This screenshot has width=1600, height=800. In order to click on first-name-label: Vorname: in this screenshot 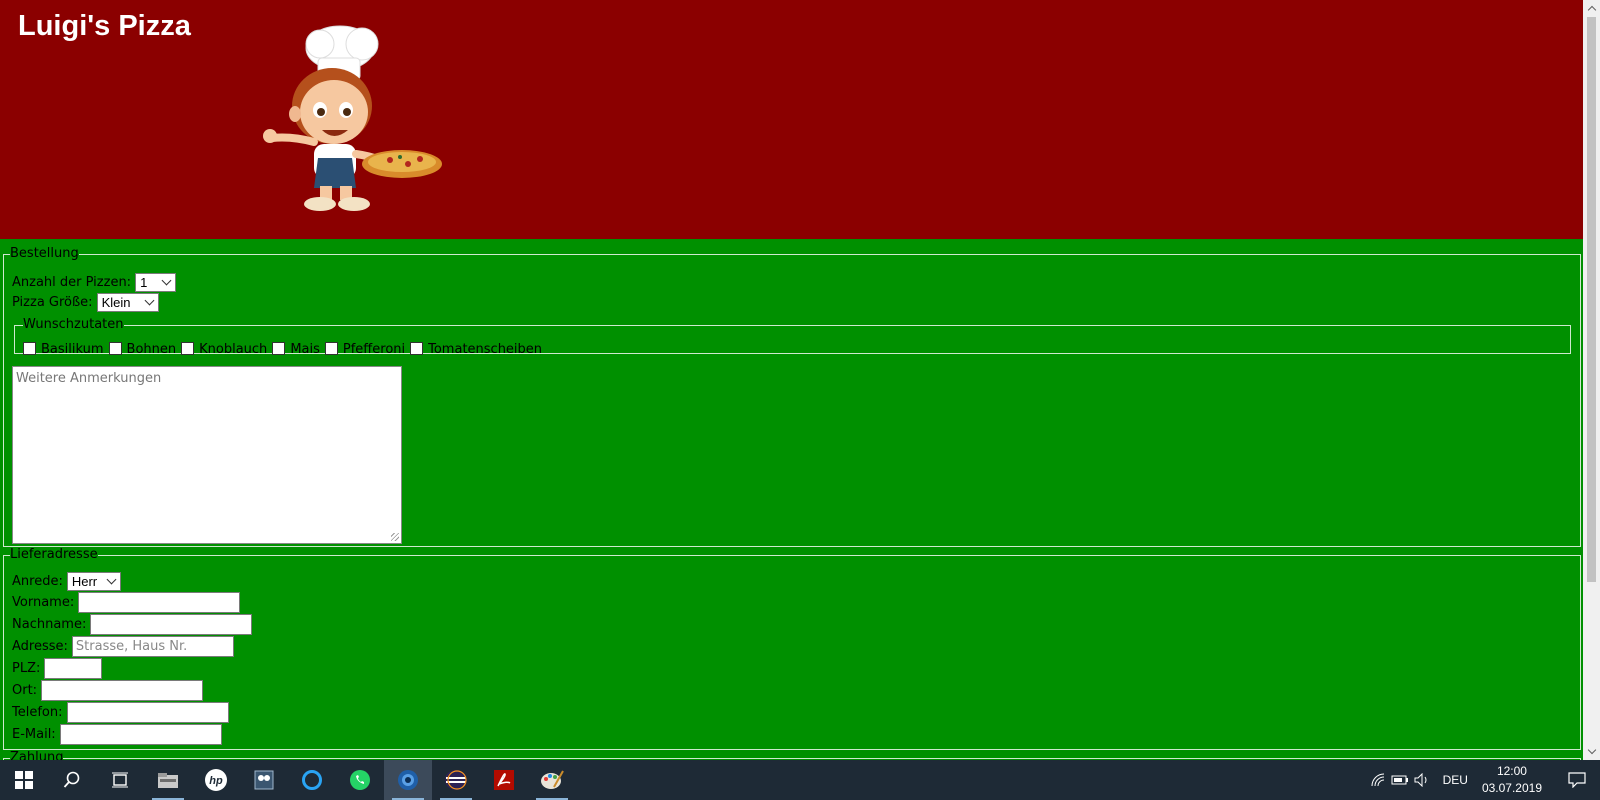, I will do `click(43, 602)`.